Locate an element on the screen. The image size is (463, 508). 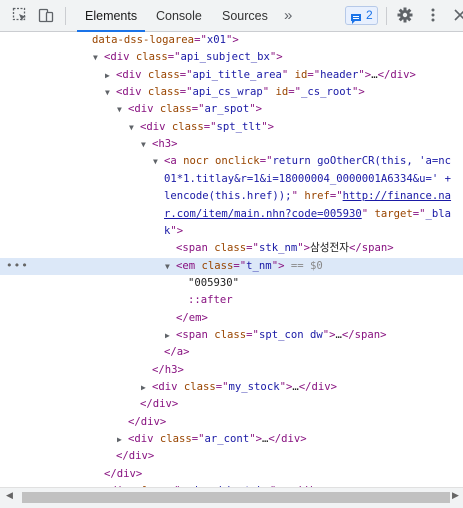
more-tabs-icon: » is located at coordinates (288, 15).